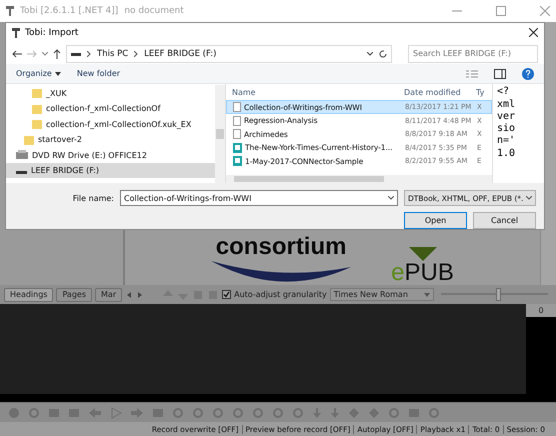  I want to click on nav-tree-item: LEEF BRIDGE (F:), so click(110, 170).